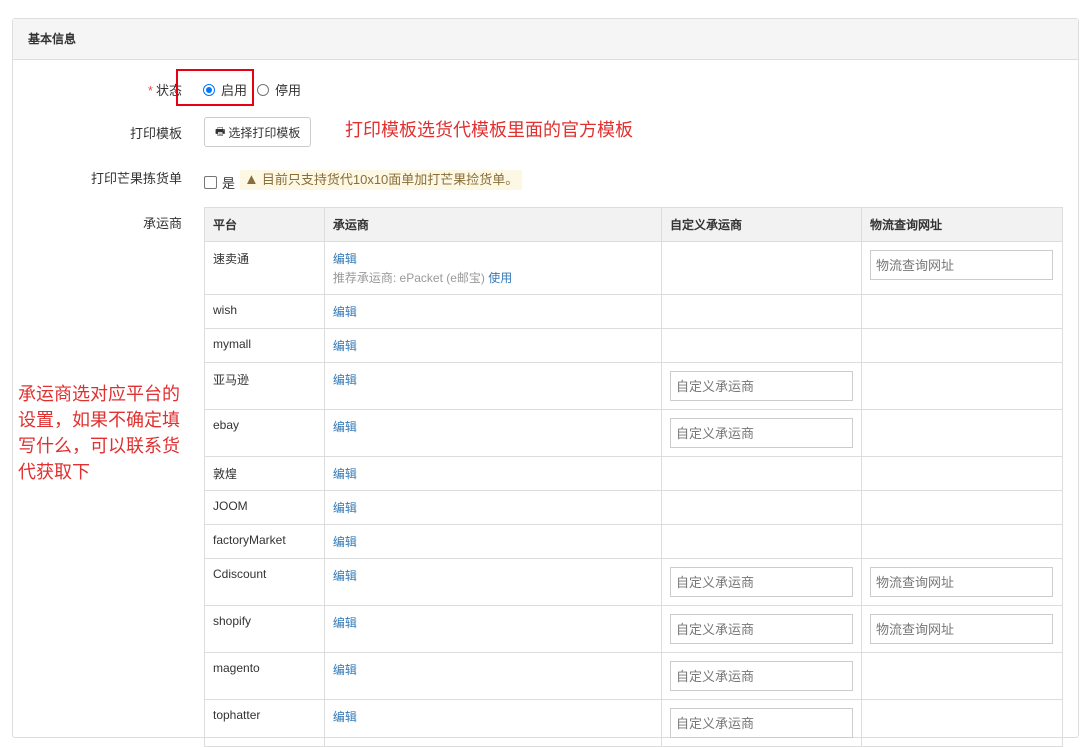 The width and height of the screenshot is (1092, 747). What do you see at coordinates (99, 446) in the screenshot?
I see `carrier-annotation-line: 写什么，可以联系货` at bounding box center [99, 446].